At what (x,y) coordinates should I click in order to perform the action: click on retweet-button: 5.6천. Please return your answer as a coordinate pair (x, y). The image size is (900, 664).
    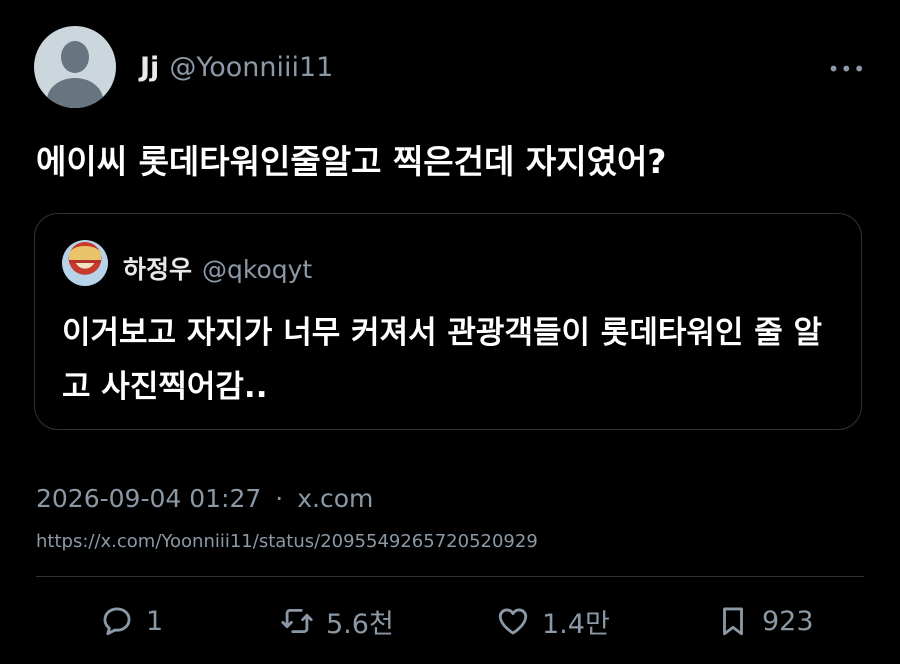
    Looking at the image, I should click on (337, 621).